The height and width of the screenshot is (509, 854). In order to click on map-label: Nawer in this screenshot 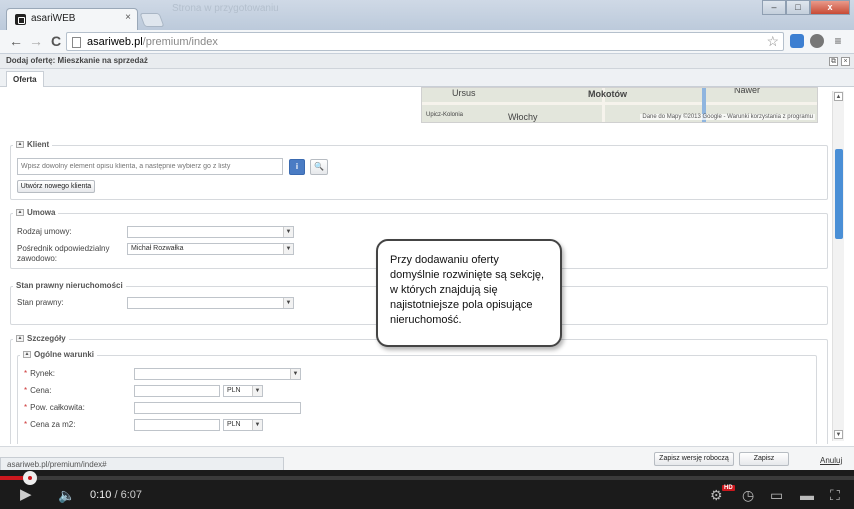, I will do `click(747, 91)`.